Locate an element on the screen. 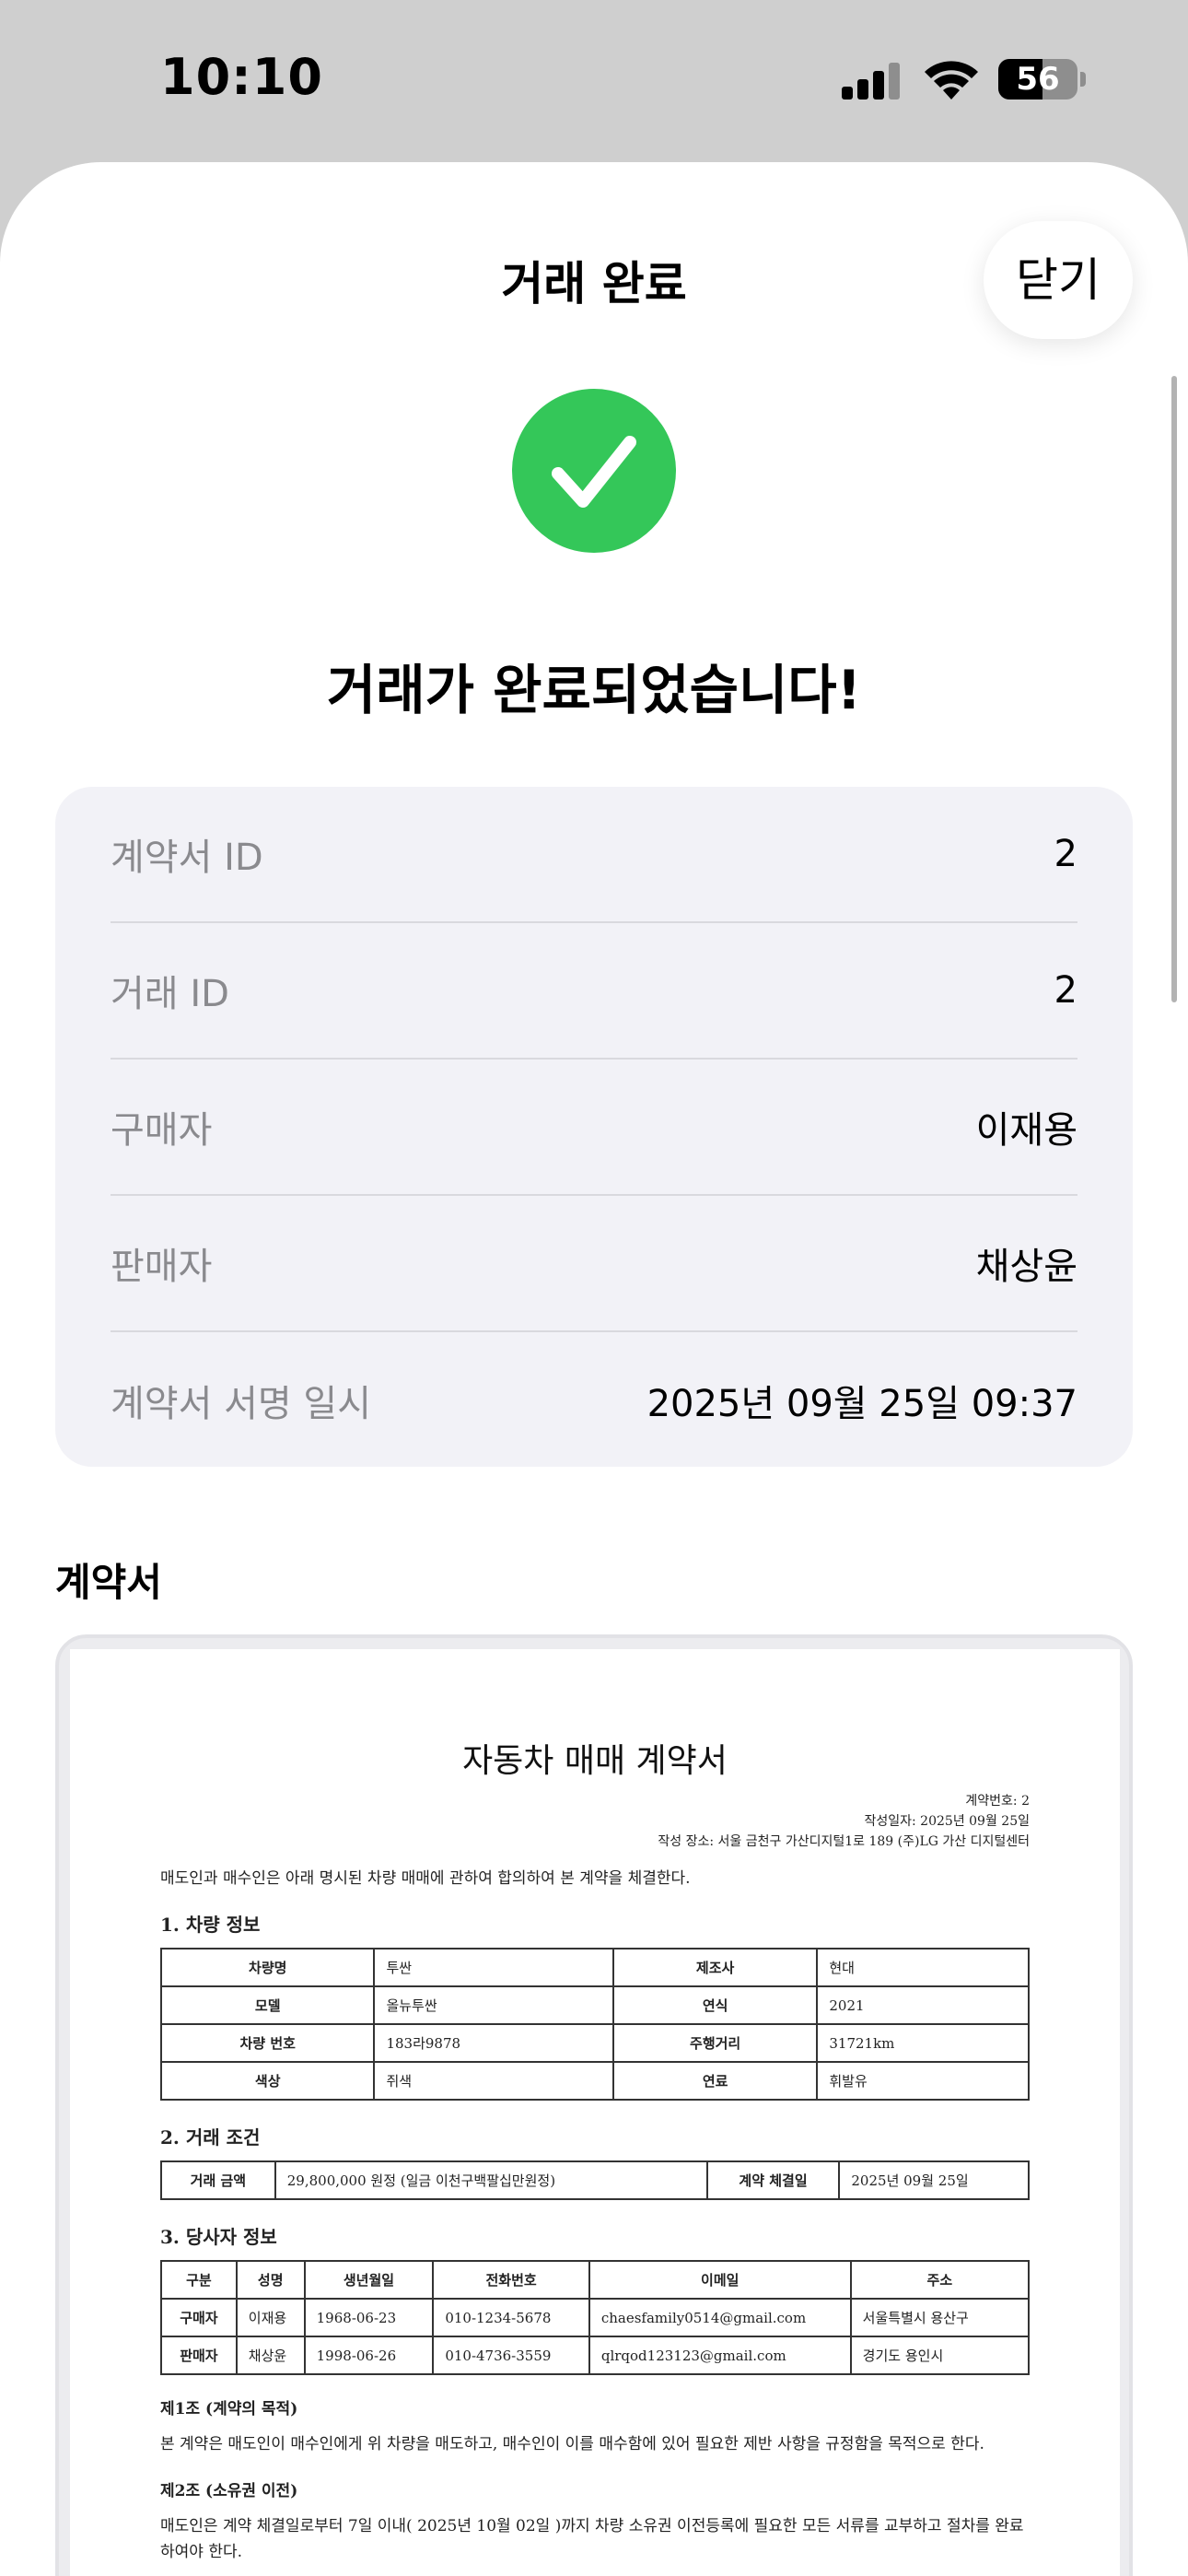 Image resolution: width=1188 pixels, height=2576 pixels. column-header: 성명 is located at coordinates (270, 2280).